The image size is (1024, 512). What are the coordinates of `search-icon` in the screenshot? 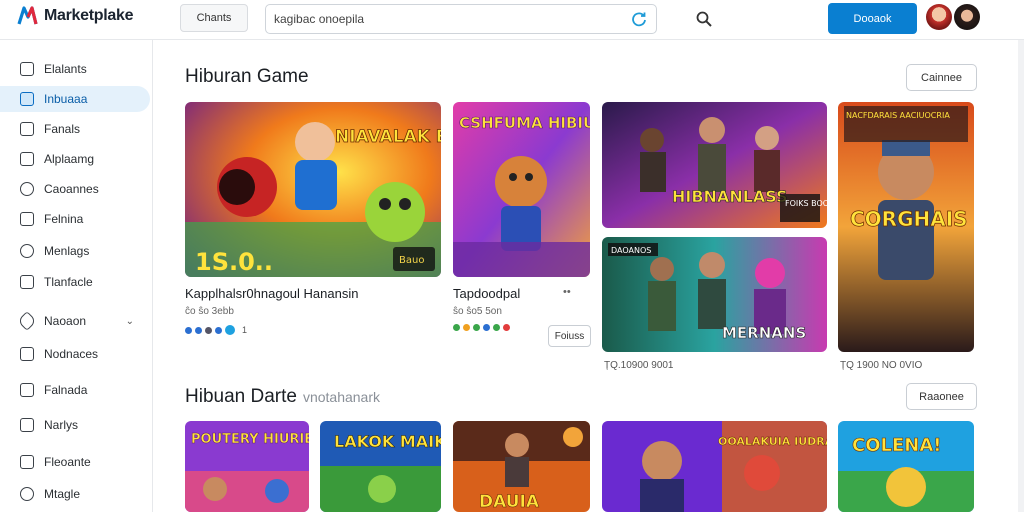 It's located at (704, 19).